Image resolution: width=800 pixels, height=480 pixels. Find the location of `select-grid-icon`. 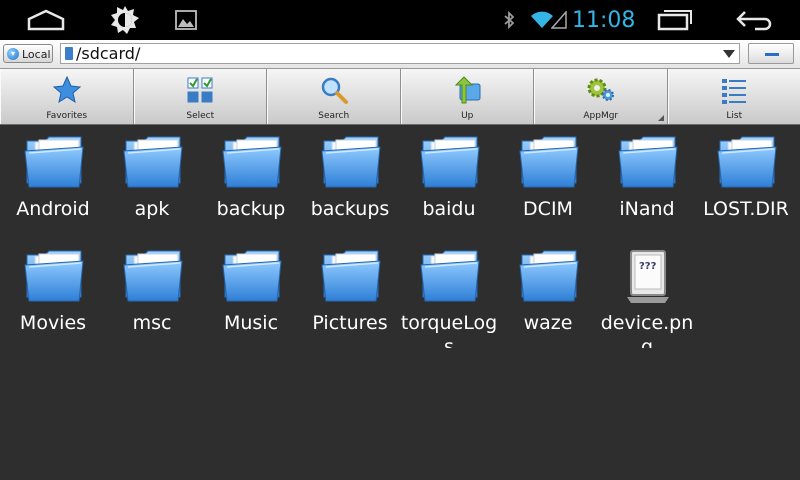

select-grid-icon is located at coordinates (200, 90).